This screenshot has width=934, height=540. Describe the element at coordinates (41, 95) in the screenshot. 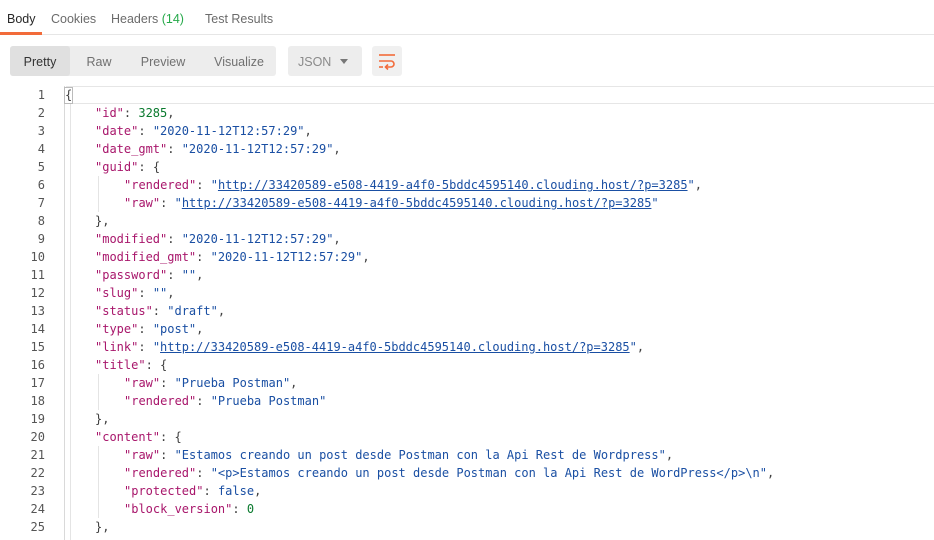

I see `line-number: 1` at that location.